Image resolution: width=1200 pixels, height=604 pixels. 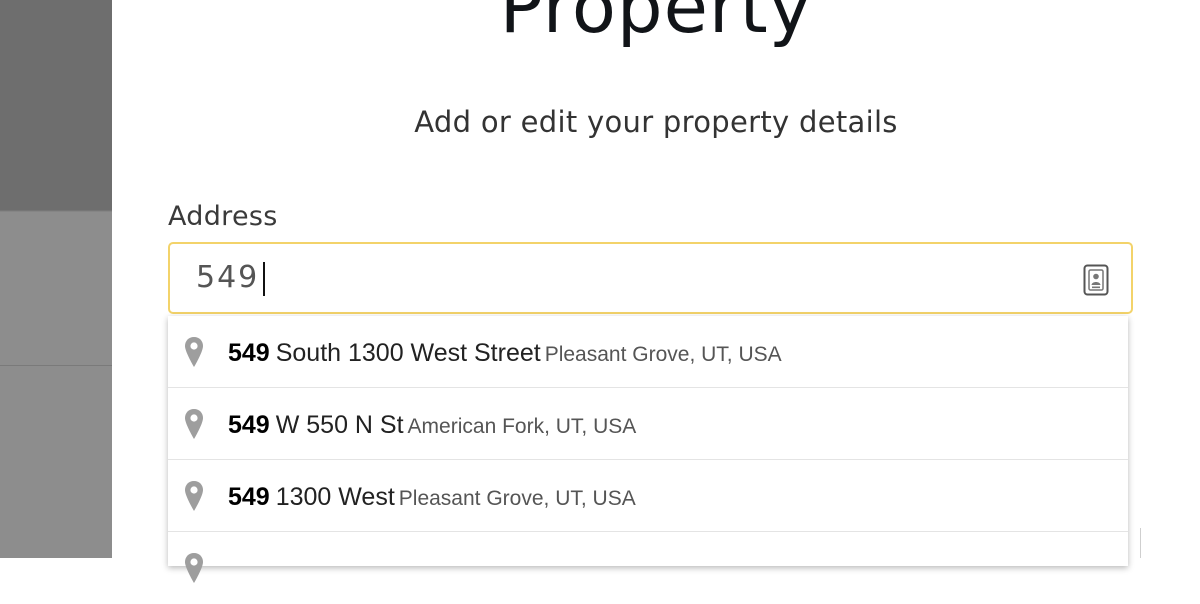 What do you see at coordinates (408, 353) in the screenshot?
I see `suggestion-street: South 1300 West Street` at bounding box center [408, 353].